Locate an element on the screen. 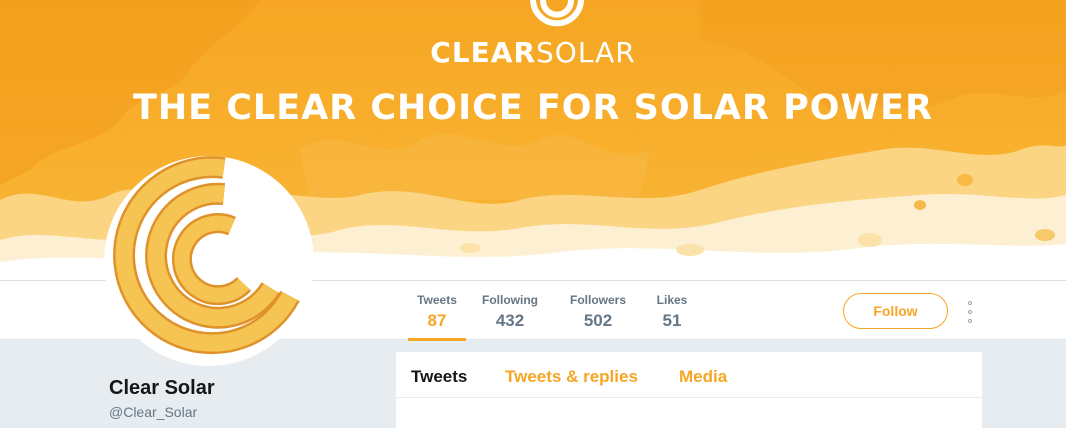 The width and height of the screenshot is (1066, 428). vertical-dots-icon is located at coordinates (970, 312).